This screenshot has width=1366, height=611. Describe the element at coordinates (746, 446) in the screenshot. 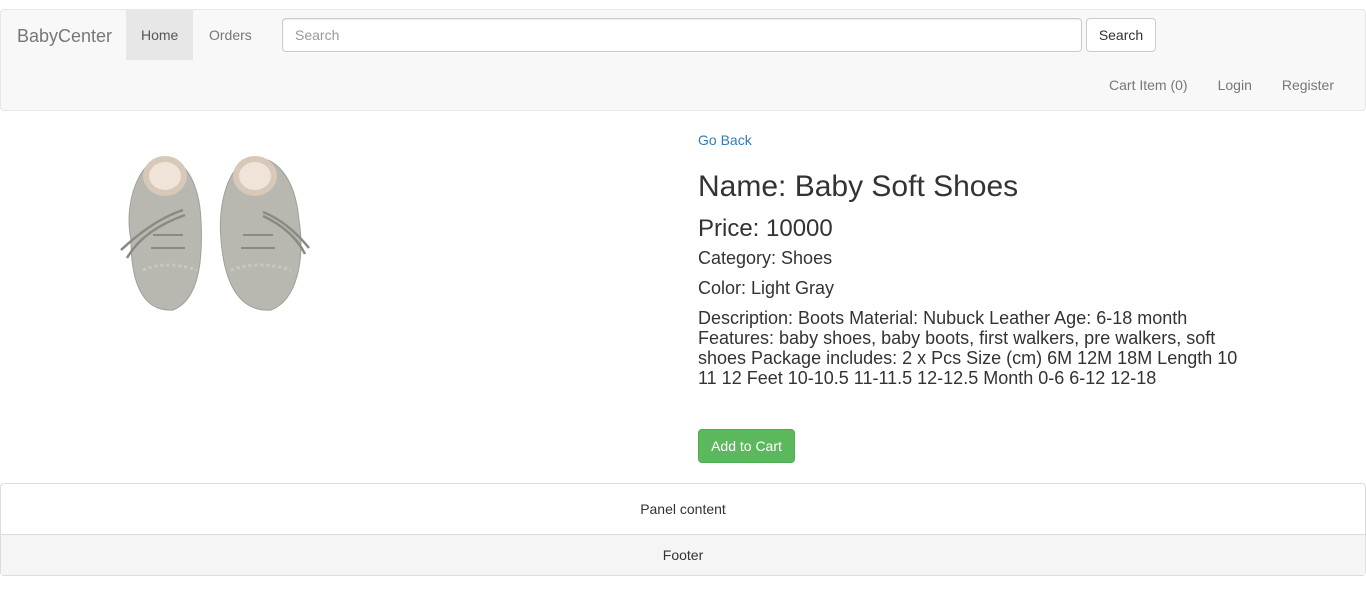

I see `add-to-cart-button: Add to Cart` at that location.